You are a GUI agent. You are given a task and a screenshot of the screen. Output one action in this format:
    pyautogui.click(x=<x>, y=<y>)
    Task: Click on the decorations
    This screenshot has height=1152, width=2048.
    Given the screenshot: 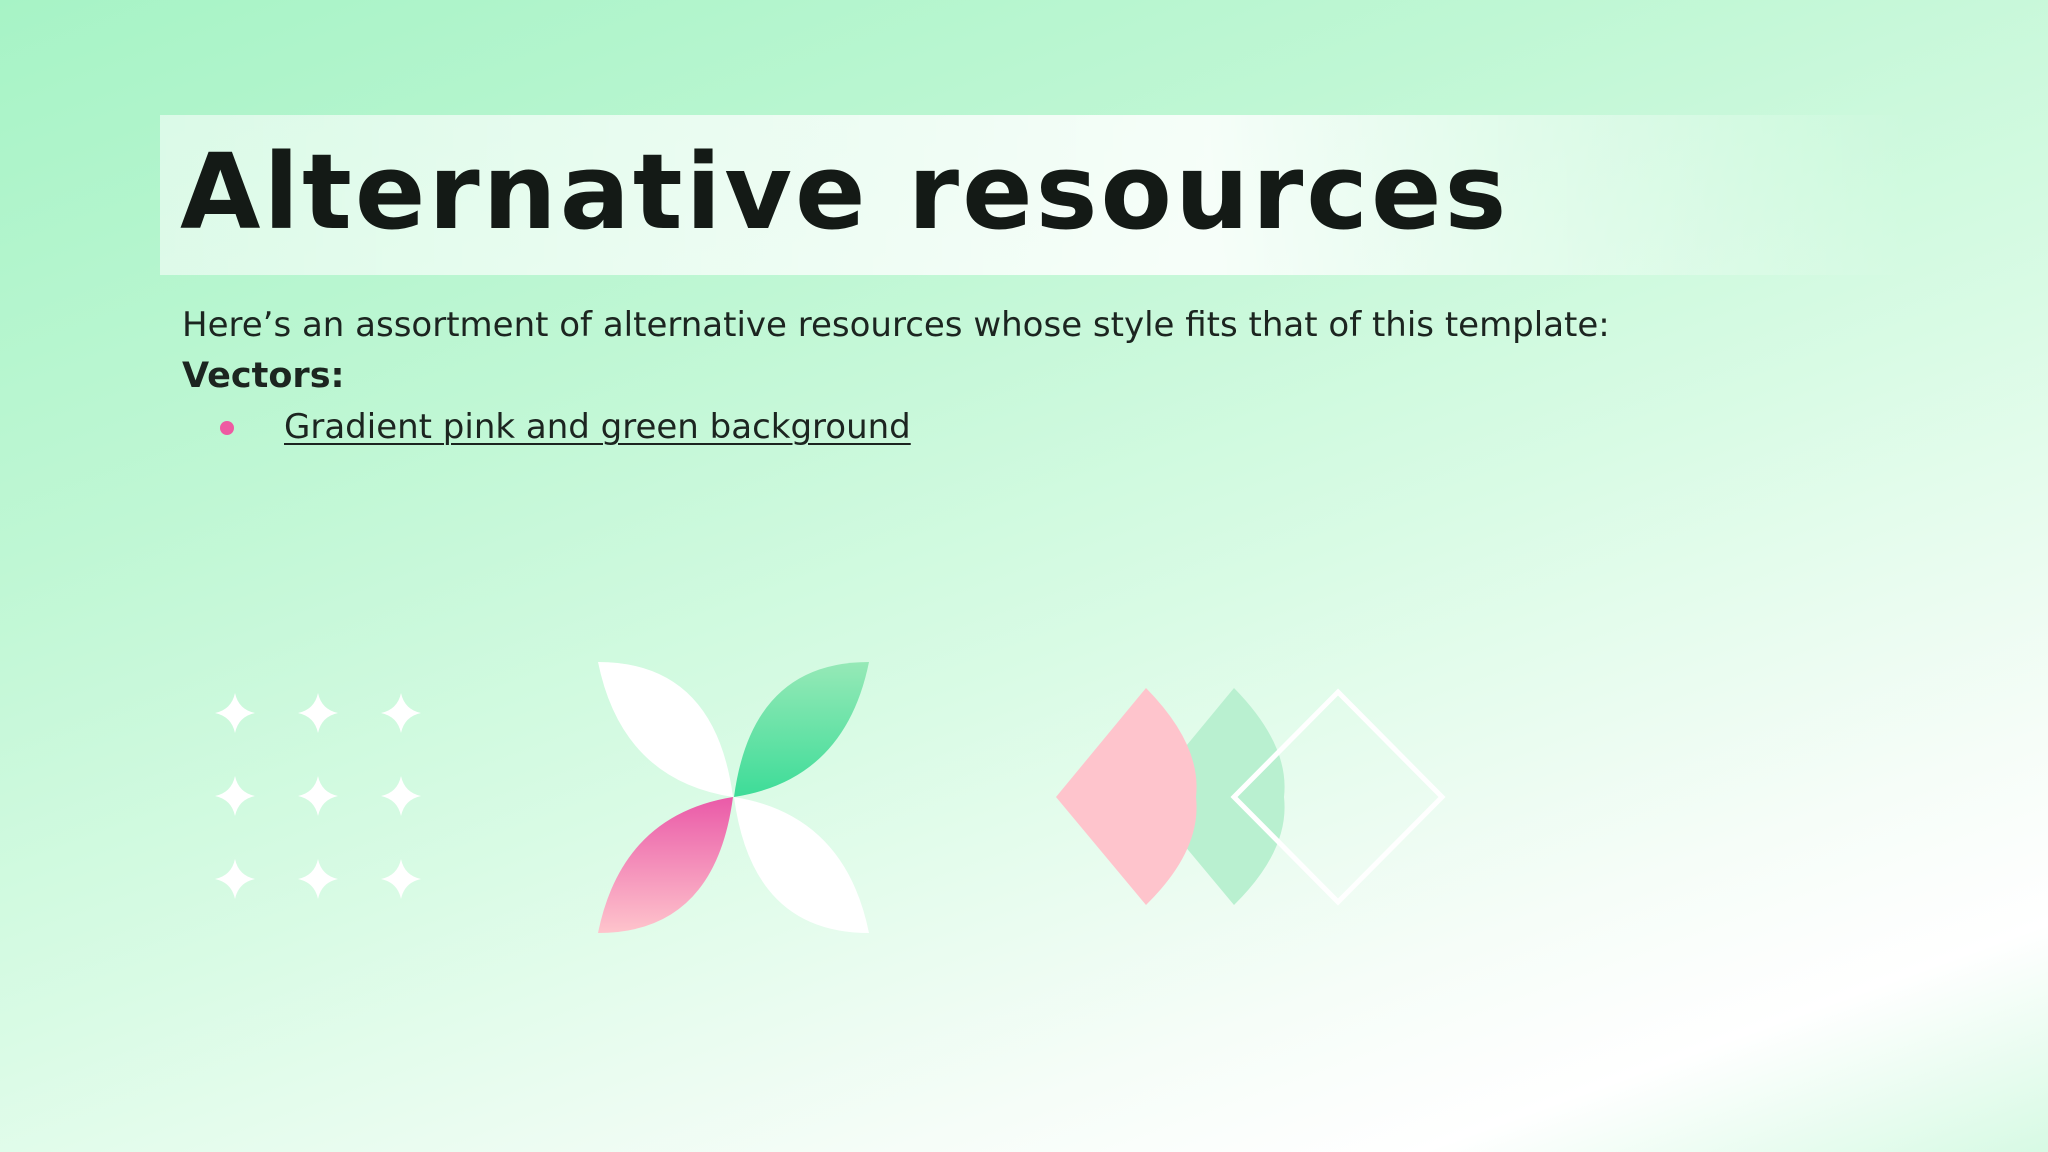 What is the action you would take?
    pyautogui.click(x=830, y=797)
    